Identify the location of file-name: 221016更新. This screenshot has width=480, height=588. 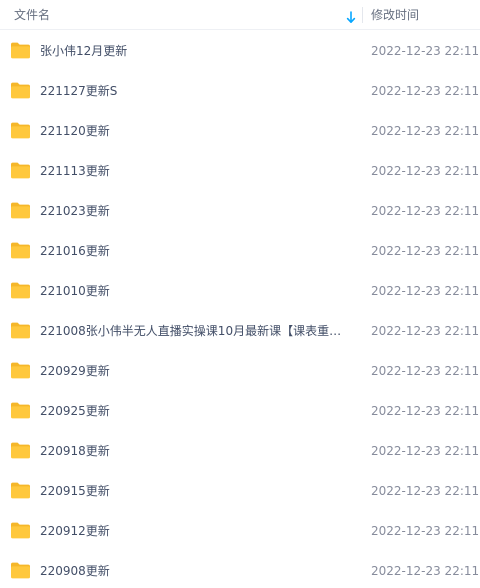
(195, 251).